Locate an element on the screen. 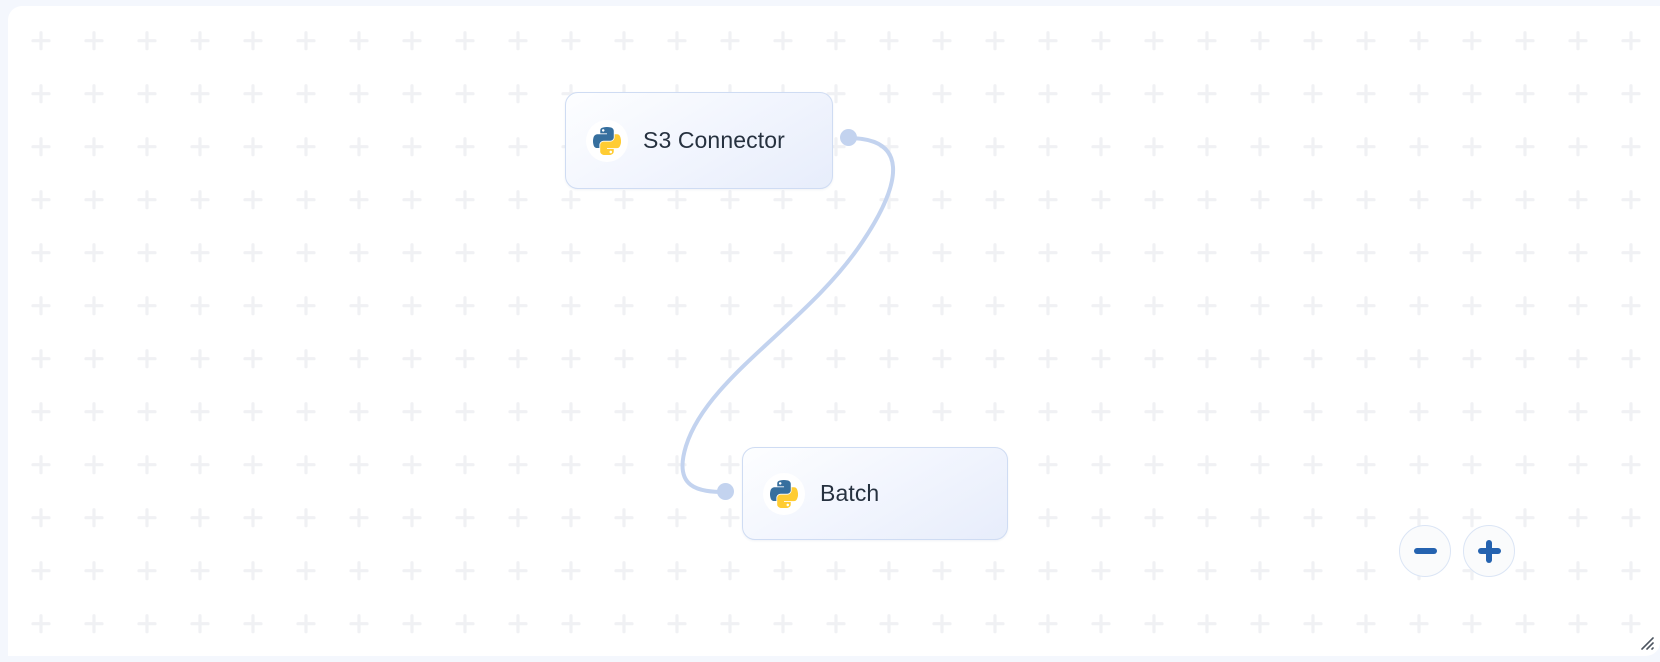 The width and height of the screenshot is (1660, 662). zoom-out-button is located at coordinates (1425, 551).